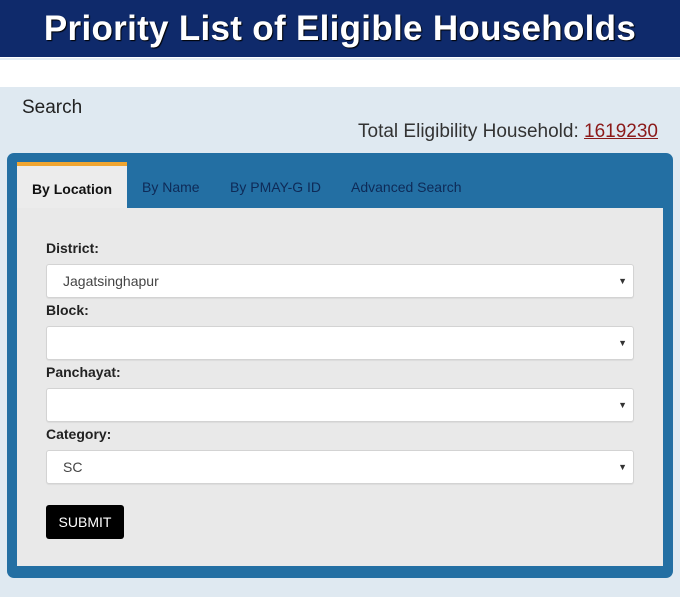  What do you see at coordinates (621, 131) in the screenshot?
I see `total-eligibility-link: 1619230` at bounding box center [621, 131].